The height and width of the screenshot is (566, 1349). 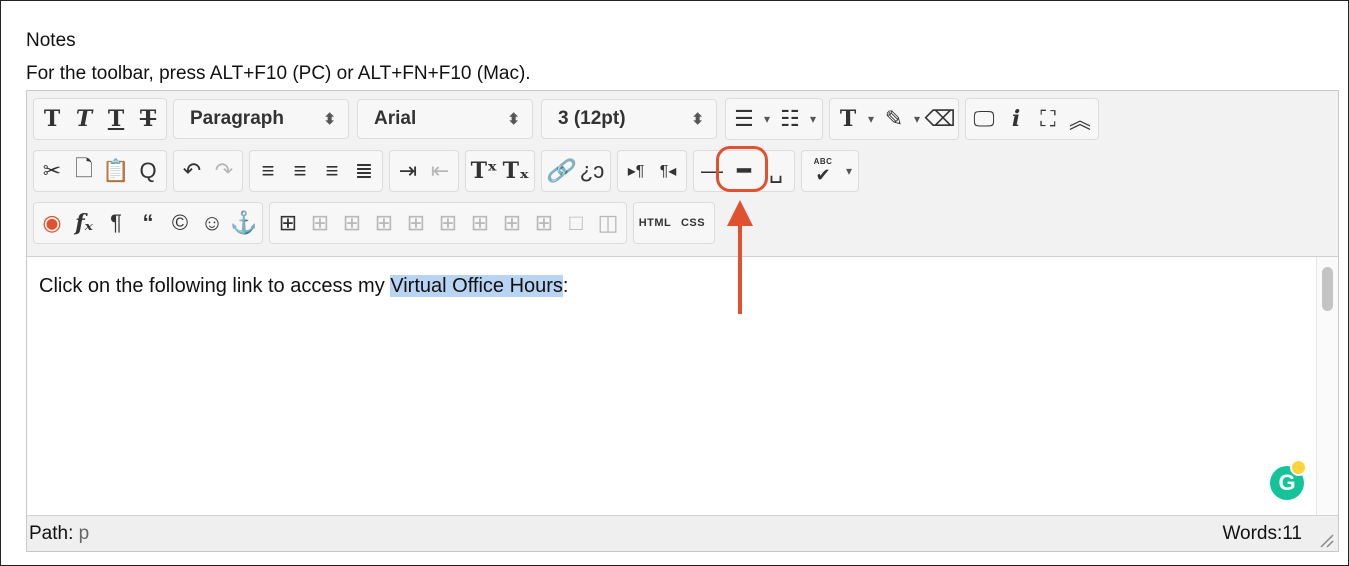 What do you see at coordinates (1327, 386) in the screenshot?
I see `vertical-scrollbar` at bounding box center [1327, 386].